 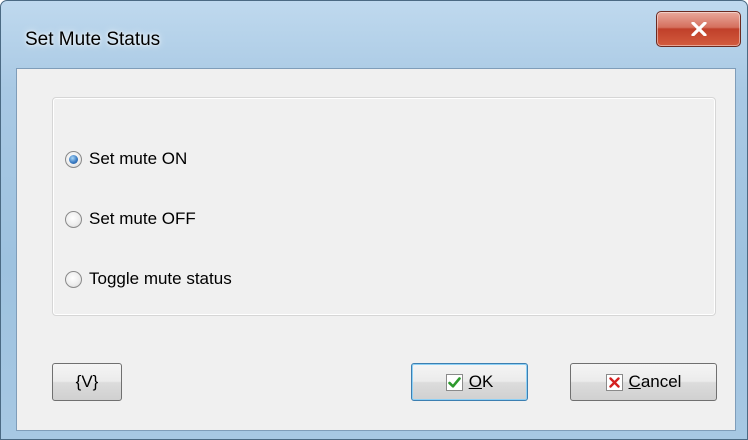 I want to click on cancel-button: Cancel, so click(x=643, y=382).